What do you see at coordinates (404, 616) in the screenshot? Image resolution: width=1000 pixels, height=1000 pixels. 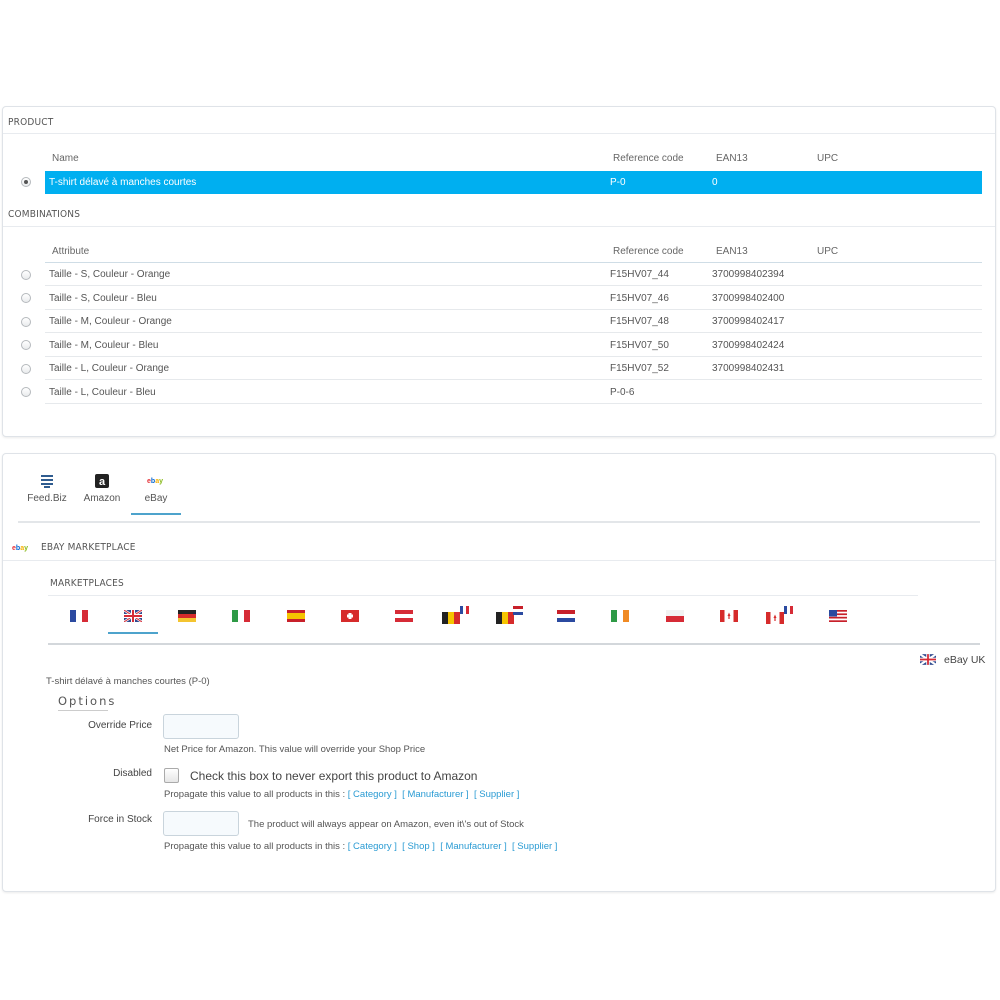 I see `austria-flag` at bounding box center [404, 616].